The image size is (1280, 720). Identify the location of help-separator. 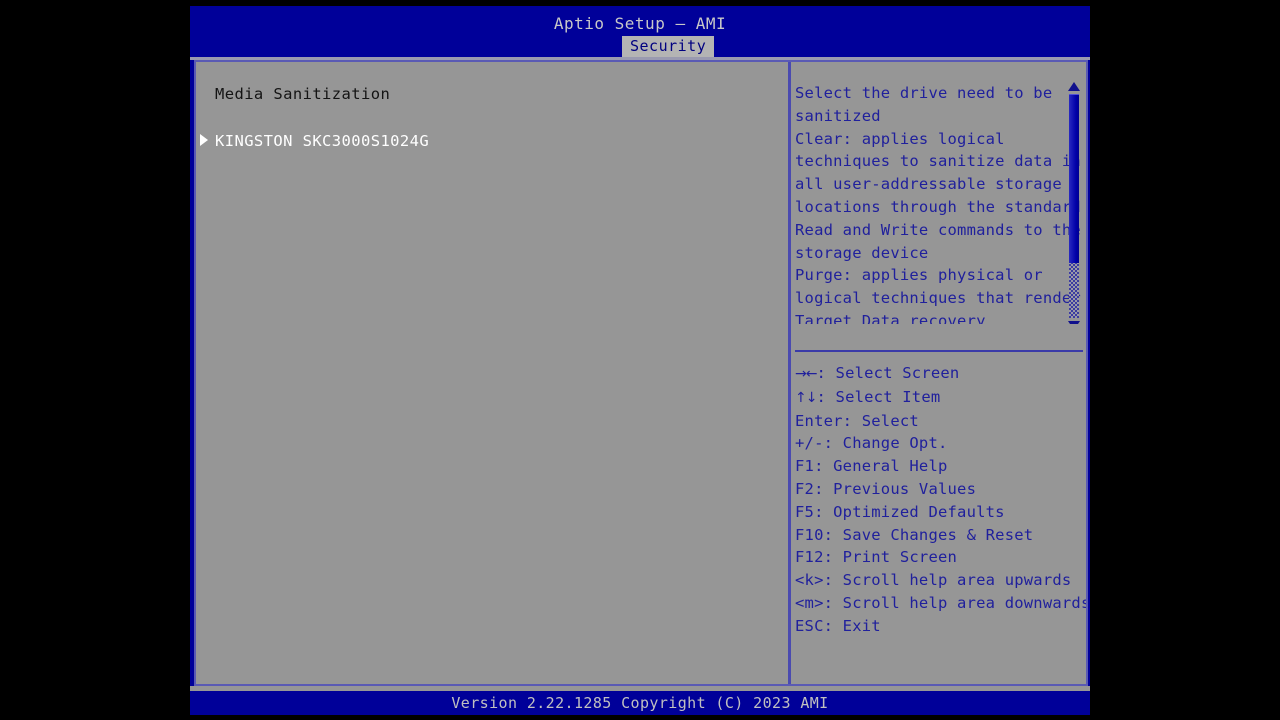
(939, 351).